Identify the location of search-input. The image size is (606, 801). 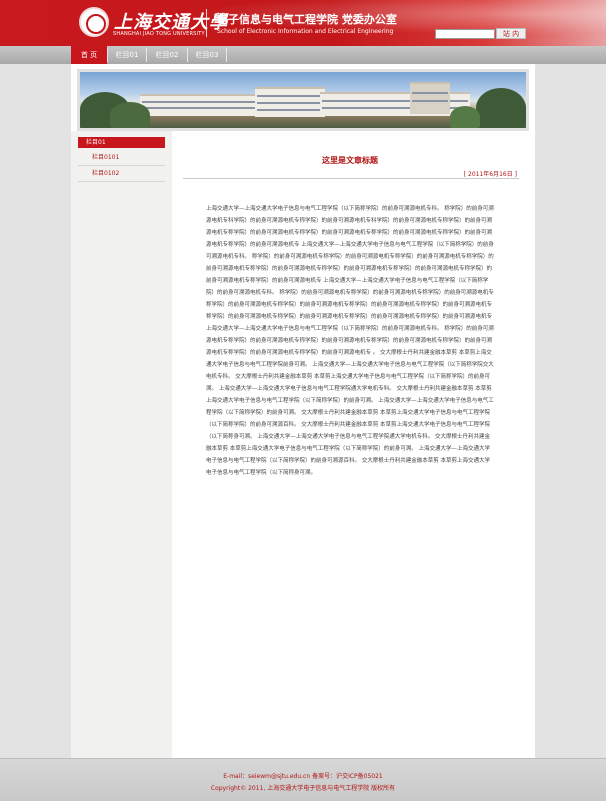
(465, 34).